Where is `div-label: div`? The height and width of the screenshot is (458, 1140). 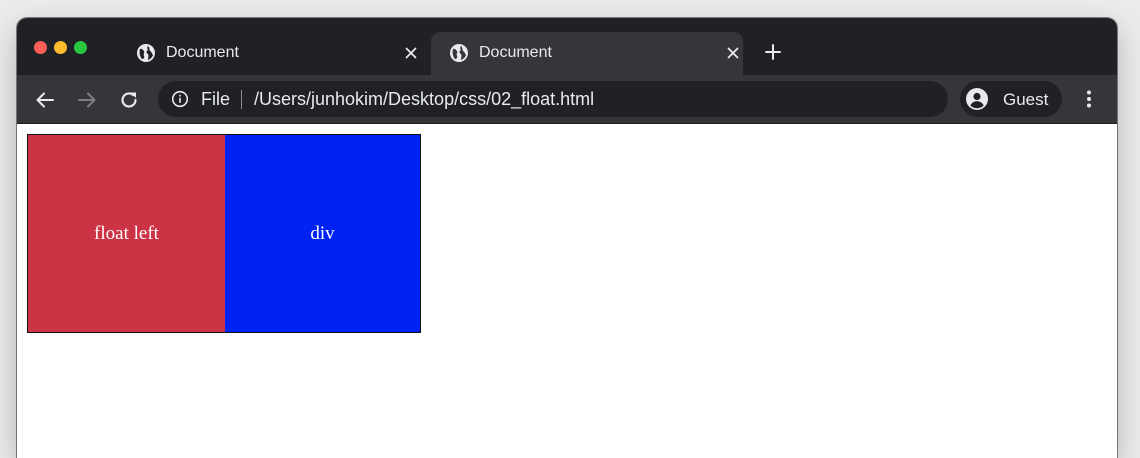 div-label: div is located at coordinates (322, 233).